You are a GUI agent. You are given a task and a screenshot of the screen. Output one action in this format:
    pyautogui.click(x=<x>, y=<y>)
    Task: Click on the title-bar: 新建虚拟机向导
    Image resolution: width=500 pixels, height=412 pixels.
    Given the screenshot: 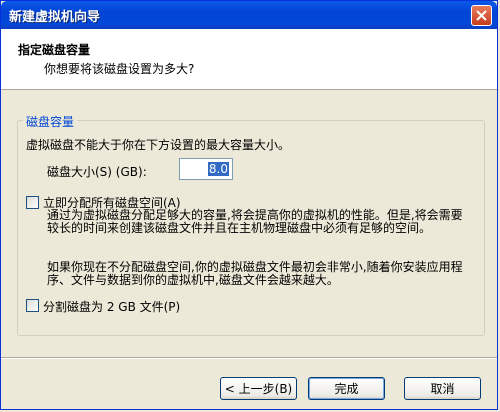 What is the action you would take?
    pyautogui.click(x=249, y=15)
    